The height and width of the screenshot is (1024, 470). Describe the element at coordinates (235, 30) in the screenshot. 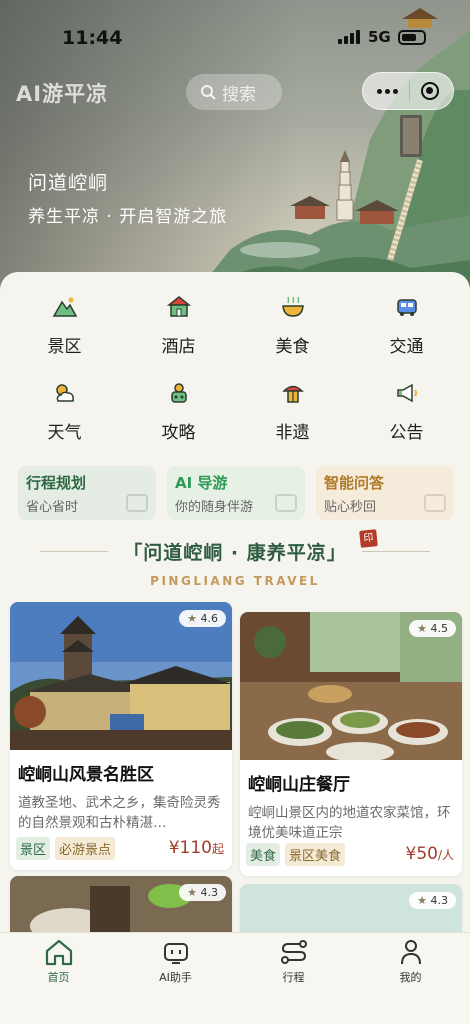

I see `status-bar: 11:44 5G` at that location.